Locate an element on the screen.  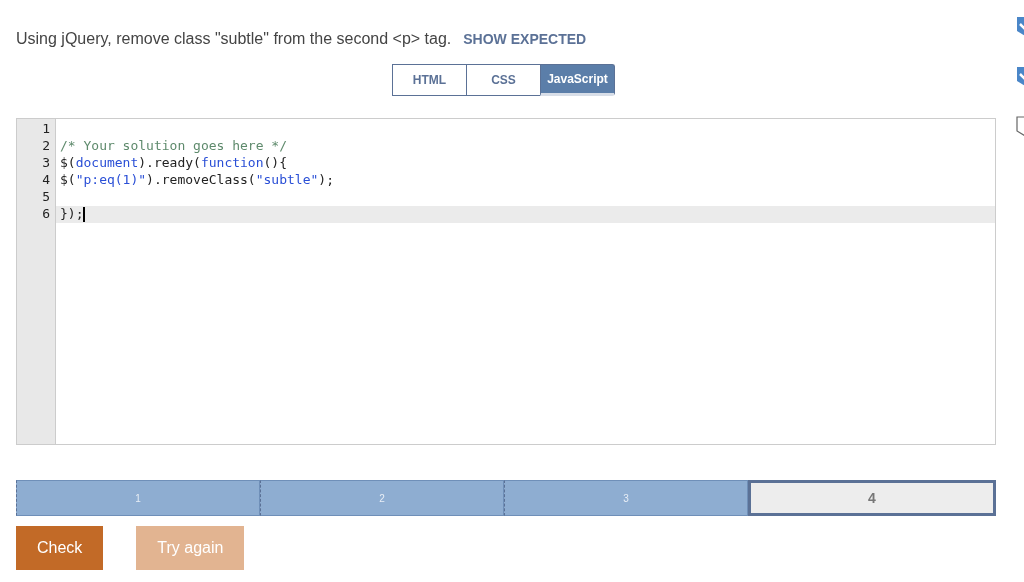
line-number: 2 is located at coordinates (46, 146).